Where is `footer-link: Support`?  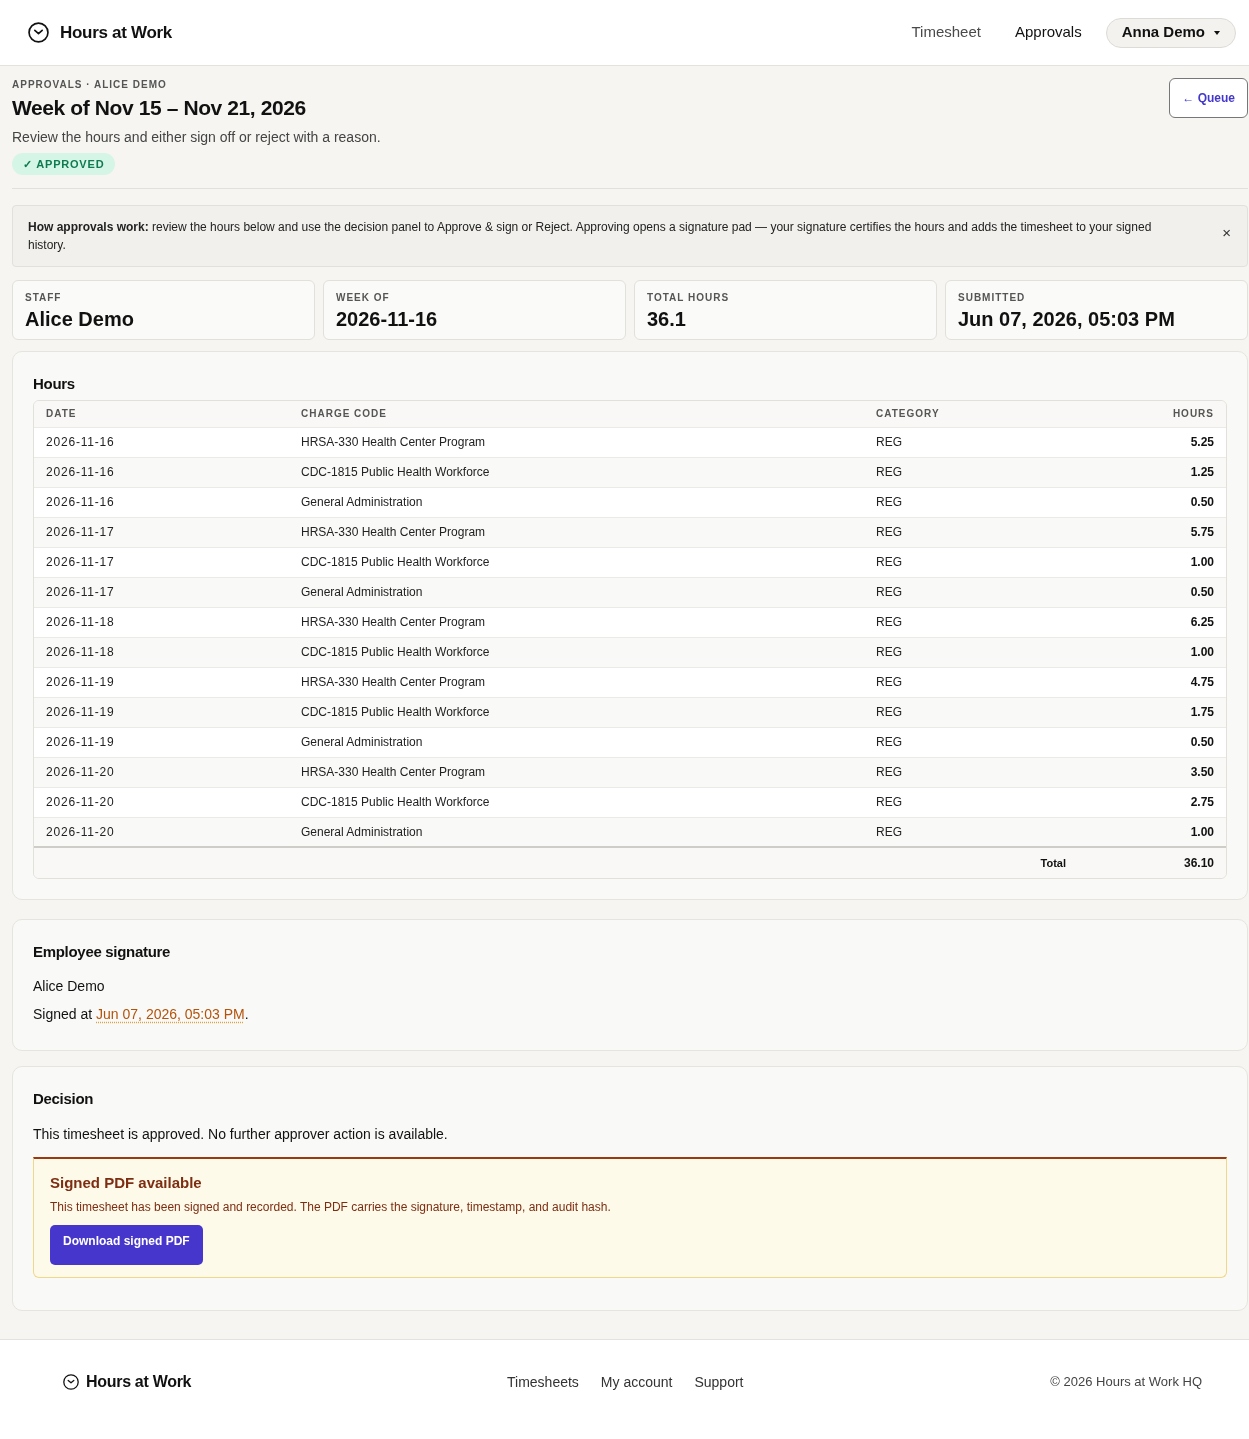
footer-link: Support is located at coordinates (719, 1382).